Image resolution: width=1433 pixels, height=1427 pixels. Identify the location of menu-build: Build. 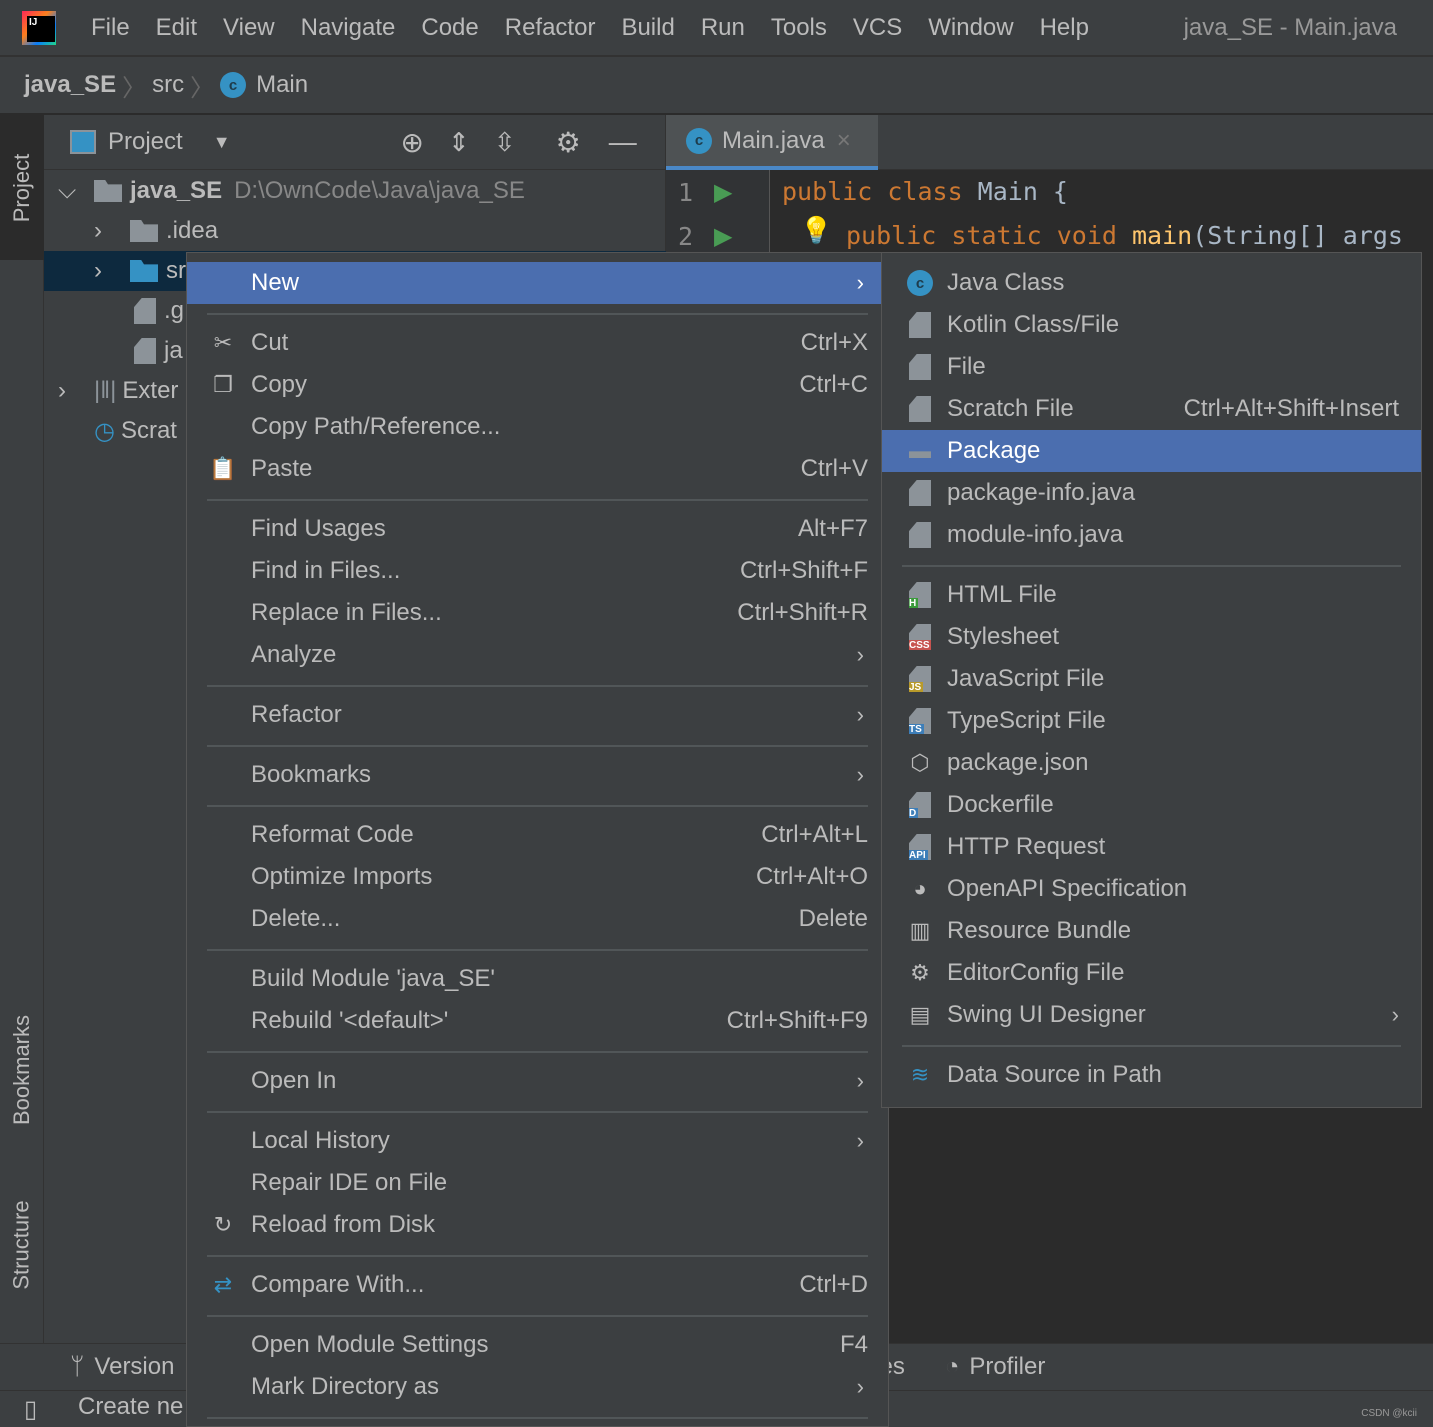
(647, 28).